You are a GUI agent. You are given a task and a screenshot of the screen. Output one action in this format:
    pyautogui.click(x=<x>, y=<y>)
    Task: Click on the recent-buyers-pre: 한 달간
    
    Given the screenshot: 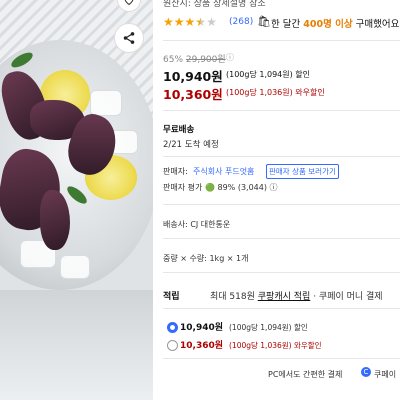 What is the action you would take?
    pyautogui.click(x=286, y=24)
    